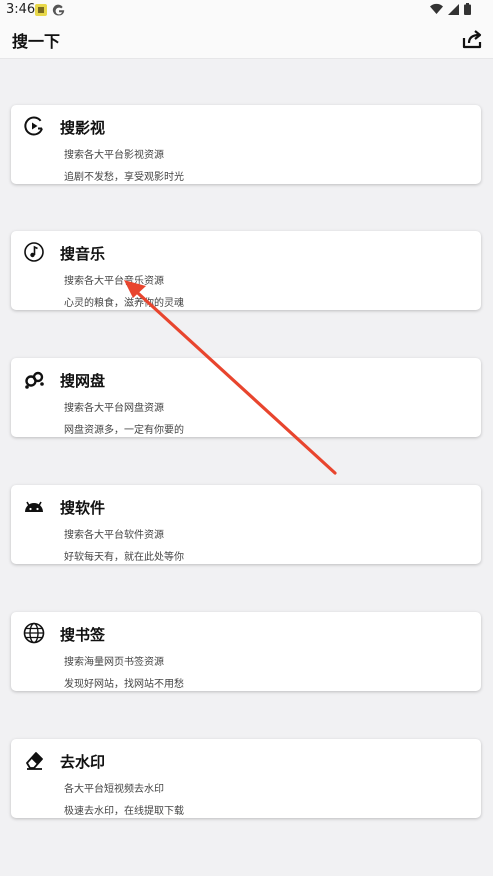 Image resolution: width=493 pixels, height=876 pixels. What do you see at coordinates (246, 524) in the screenshot?
I see `card-search-software: 搜软件 搜索各大平台软件资源 好软每天有，就在此处等你` at bounding box center [246, 524].